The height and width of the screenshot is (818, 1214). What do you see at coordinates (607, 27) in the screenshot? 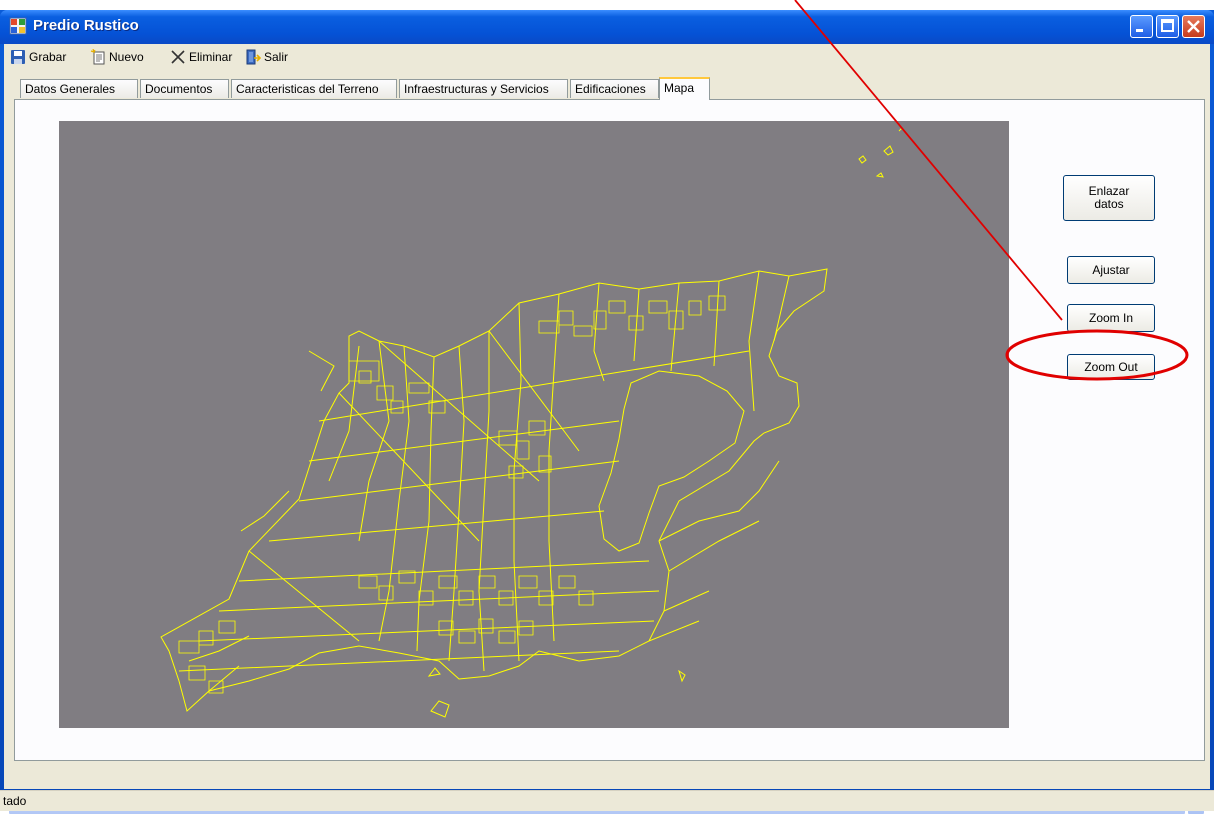
I see `title-bar: Predio Rustico` at bounding box center [607, 27].